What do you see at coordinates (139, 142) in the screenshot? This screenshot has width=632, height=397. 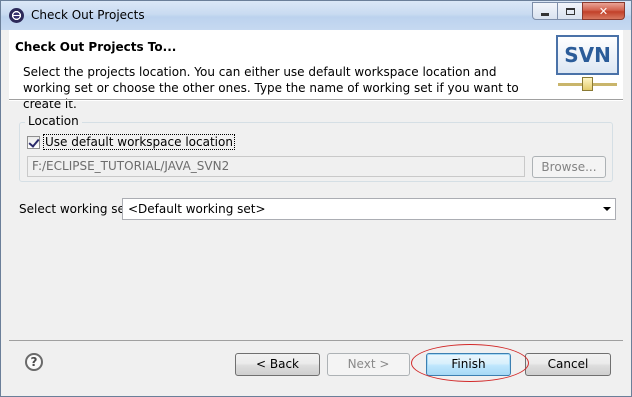 I see `use-default-location-label: Use default workspace location` at bounding box center [139, 142].